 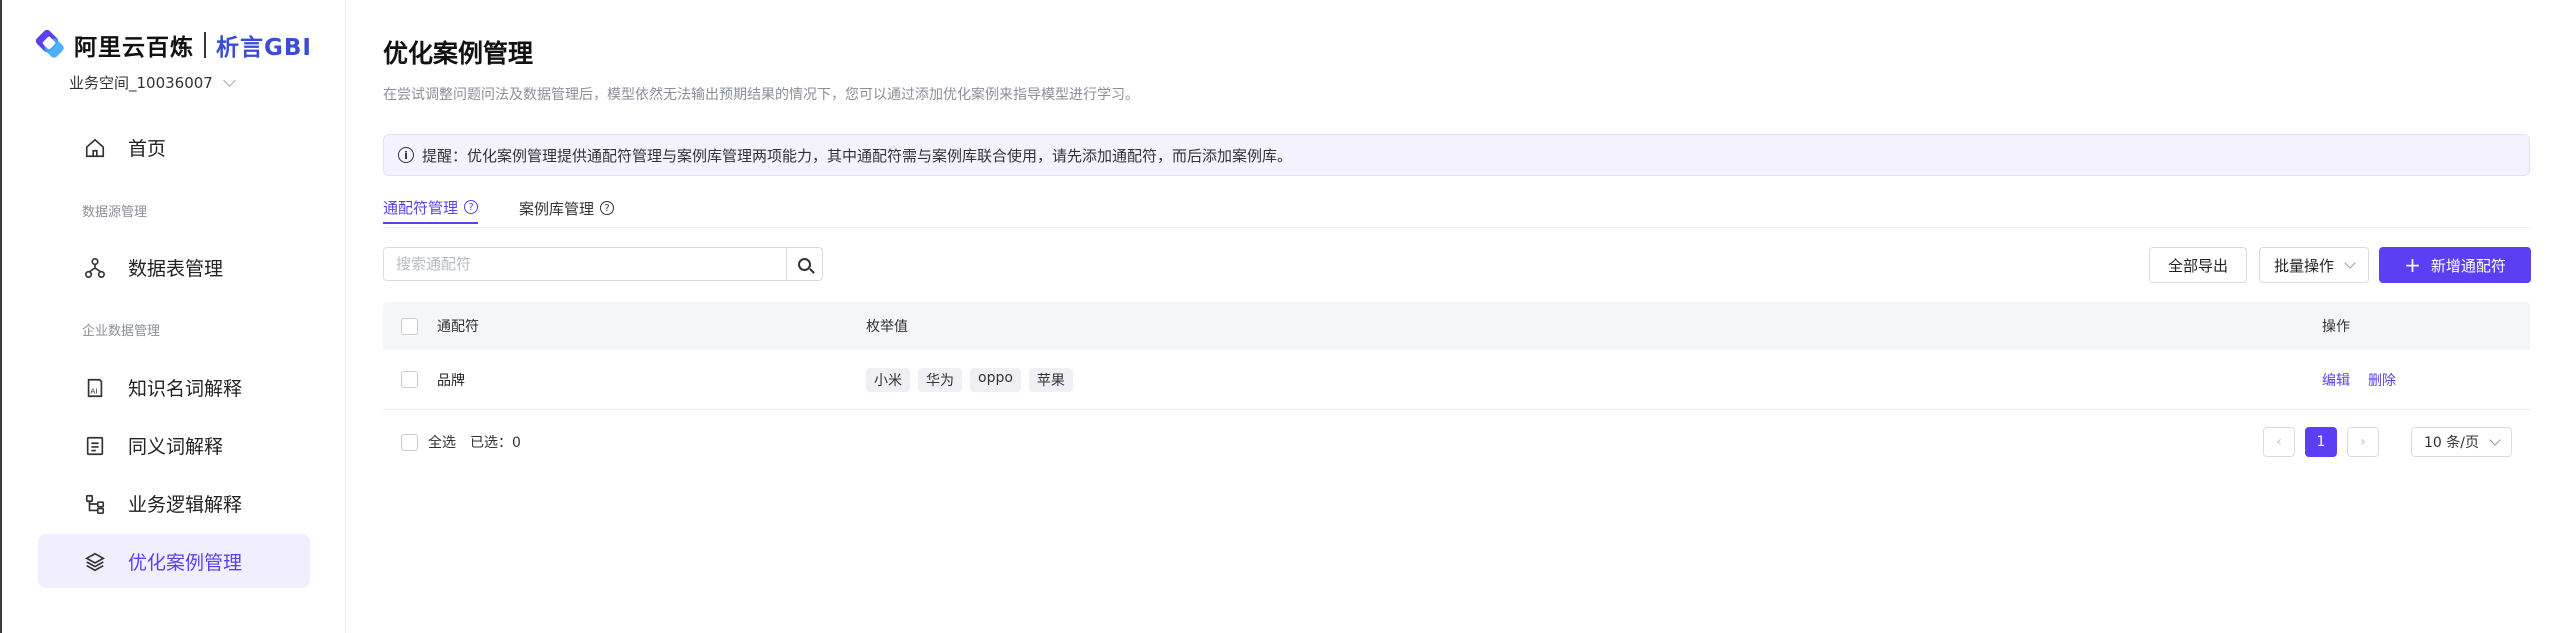 What do you see at coordinates (121, 331) in the screenshot?
I see `nav-group-enterprise: 企业数据管理` at bounding box center [121, 331].